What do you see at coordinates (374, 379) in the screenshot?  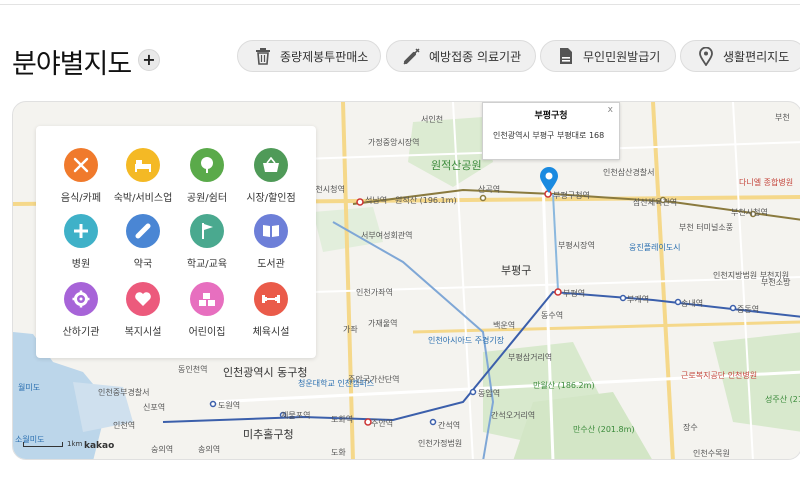 I see `map-label: 주안국가산단역` at bounding box center [374, 379].